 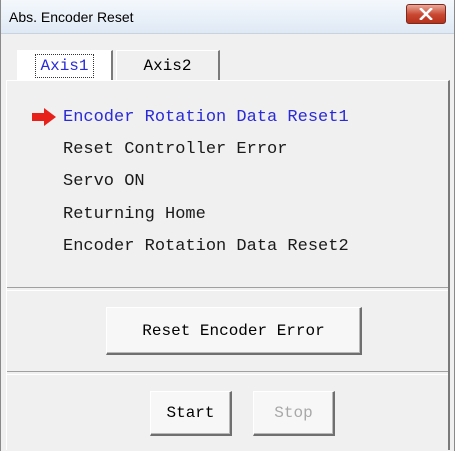 What do you see at coordinates (294, 413) in the screenshot?
I see `stop-button: Stop` at bounding box center [294, 413].